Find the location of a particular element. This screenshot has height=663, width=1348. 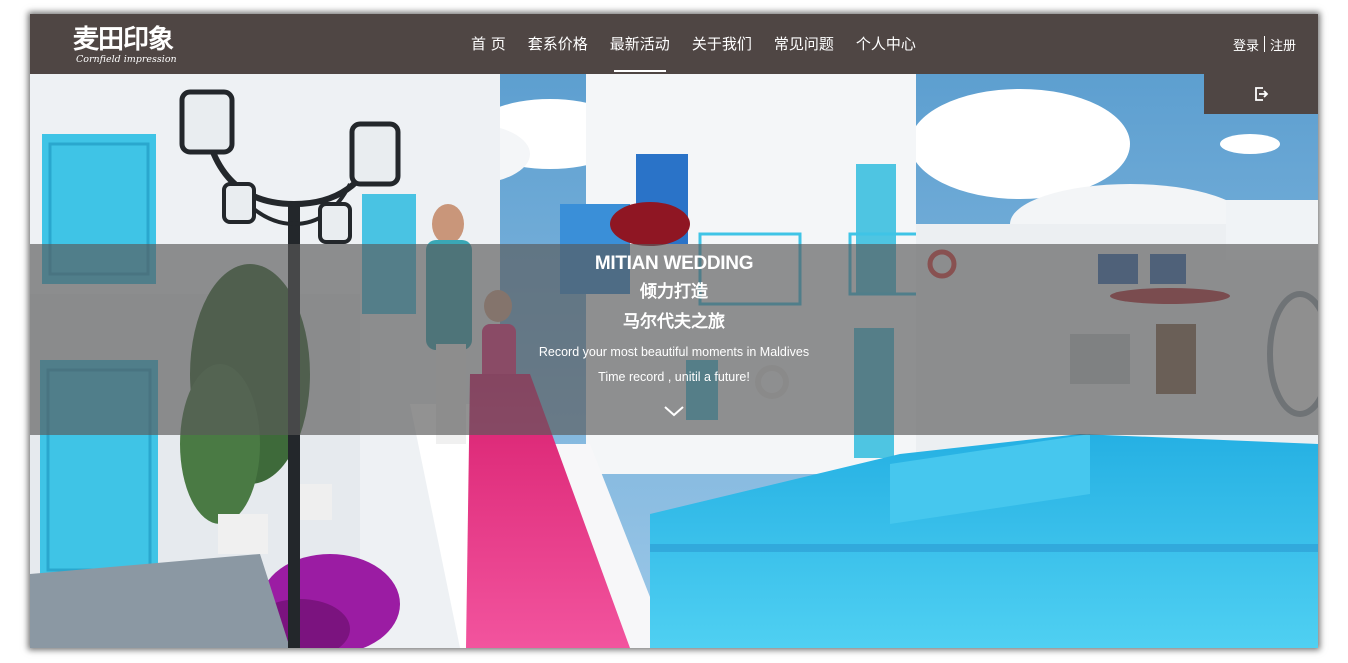

auth-divider is located at coordinates (1264, 44).